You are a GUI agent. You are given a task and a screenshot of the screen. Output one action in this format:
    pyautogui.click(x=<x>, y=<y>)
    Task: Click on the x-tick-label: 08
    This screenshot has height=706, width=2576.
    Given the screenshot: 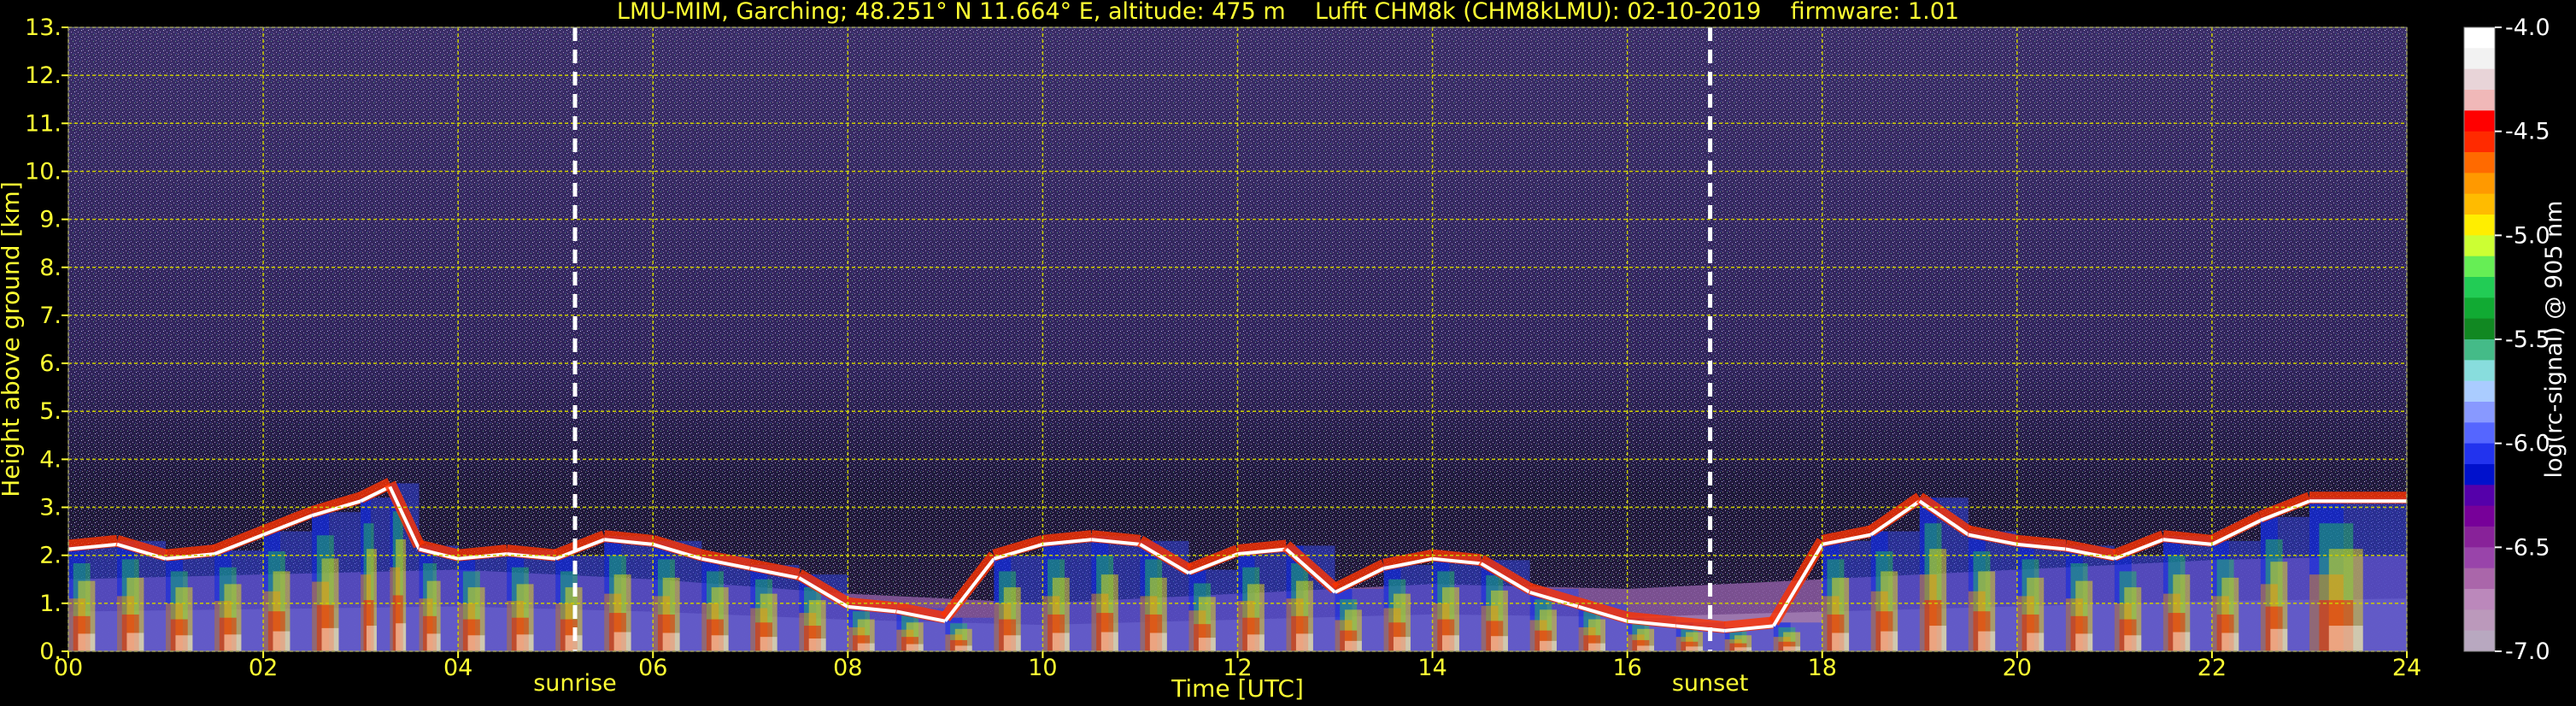 What is the action you would take?
    pyautogui.click(x=847, y=668)
    